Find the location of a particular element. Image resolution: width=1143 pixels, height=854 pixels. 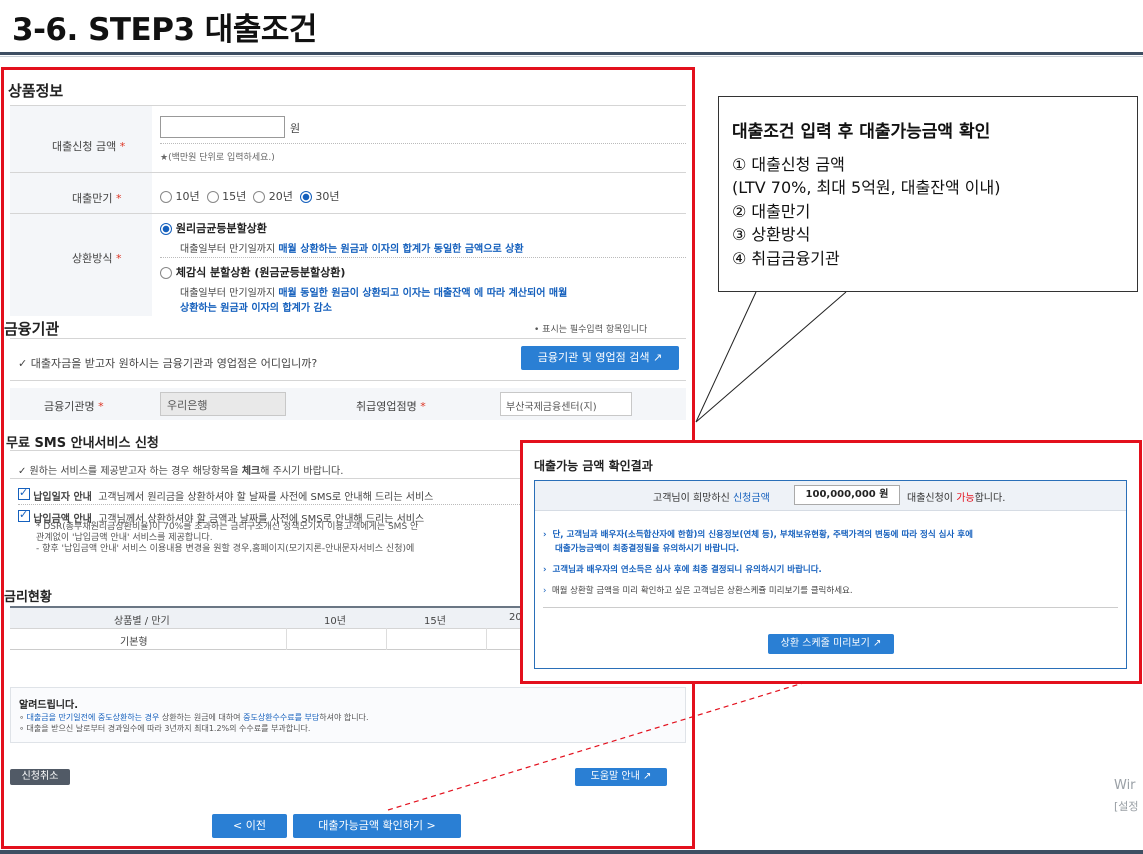

footer-rule is located at coordinates (571, 852).